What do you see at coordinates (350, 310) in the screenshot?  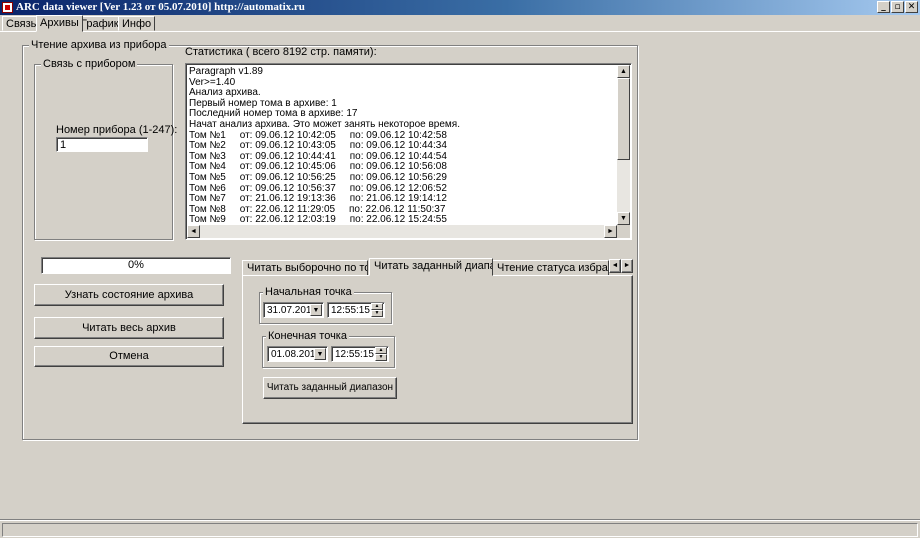 I see `start-time-value: 12:55:15` at bounding box center [350, 310].